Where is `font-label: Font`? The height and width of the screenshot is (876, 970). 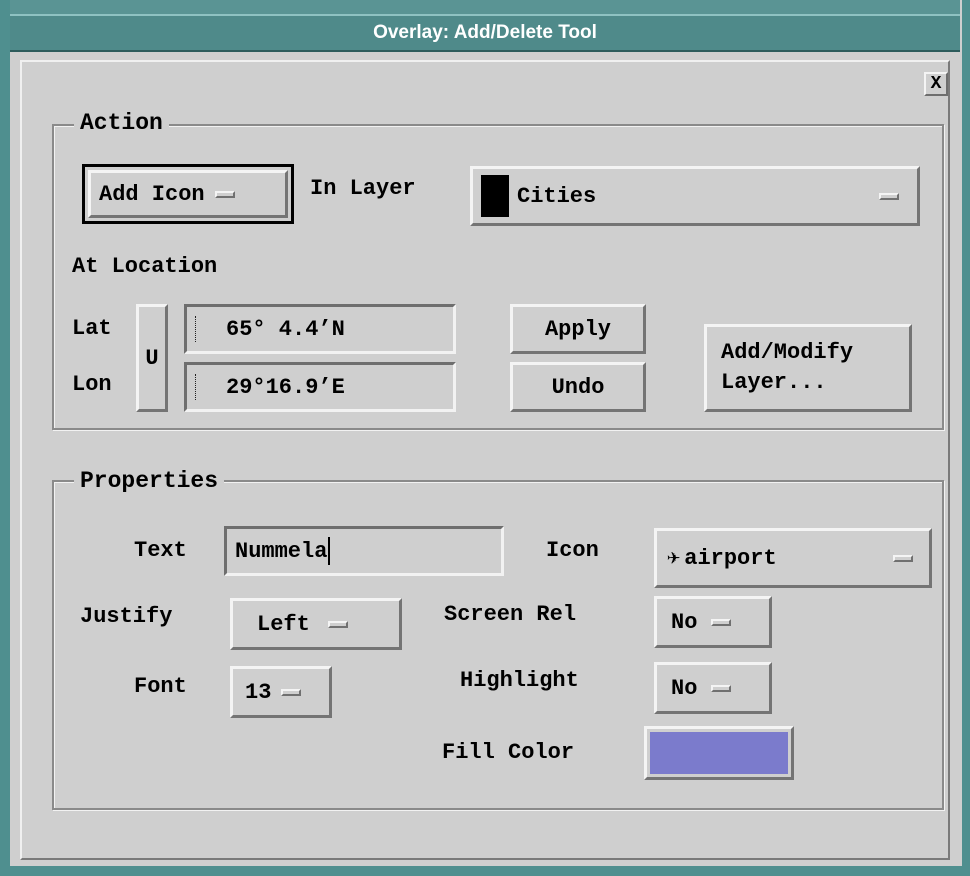 font-label: Font is located at coordinates (160, 686).